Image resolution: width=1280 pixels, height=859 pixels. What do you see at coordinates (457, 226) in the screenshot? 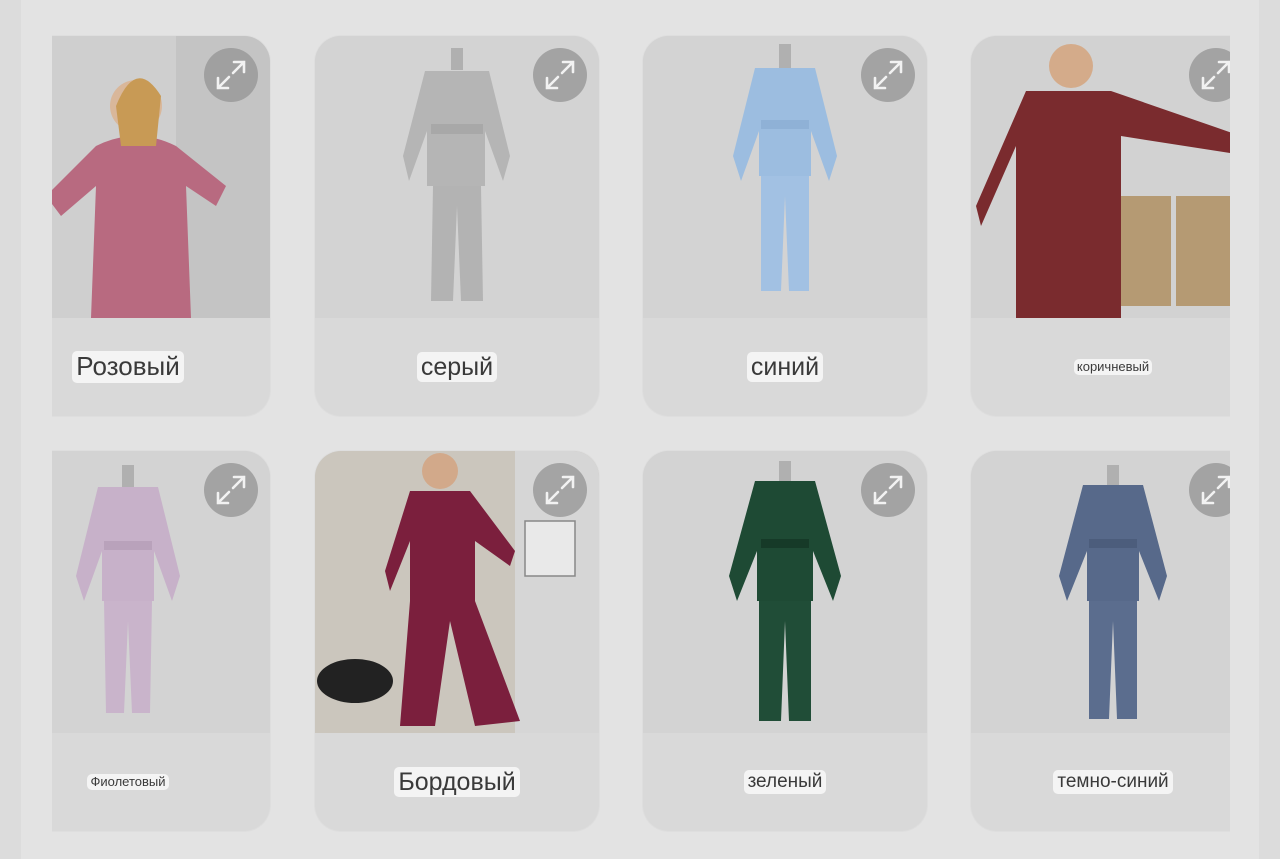
I see `variant-card-gray: серый` at bounding box center [457, 226].